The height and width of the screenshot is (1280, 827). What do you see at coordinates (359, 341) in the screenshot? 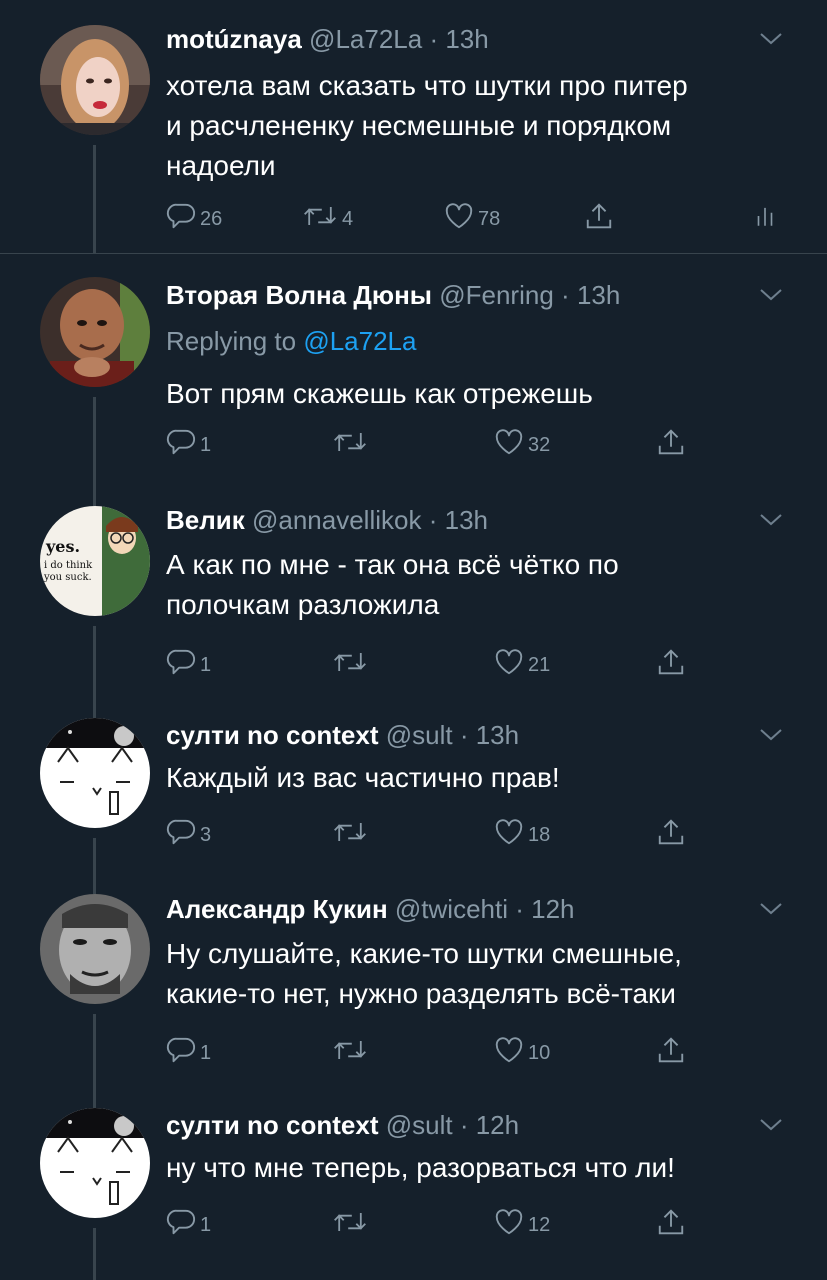
I see `mention-link: @La72La` at bounding box center [359, 341].